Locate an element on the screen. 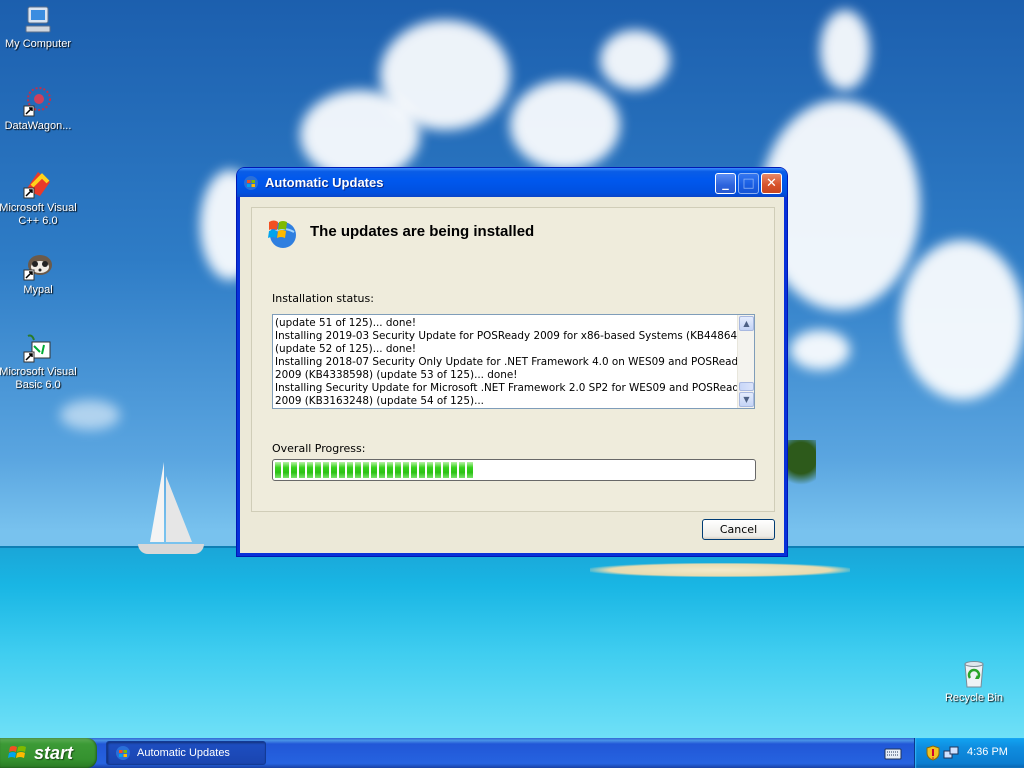 Image resolution: width=1024 pixels, height=768 pixels. minimize-icon: _ is located at coordinates (725, 183).